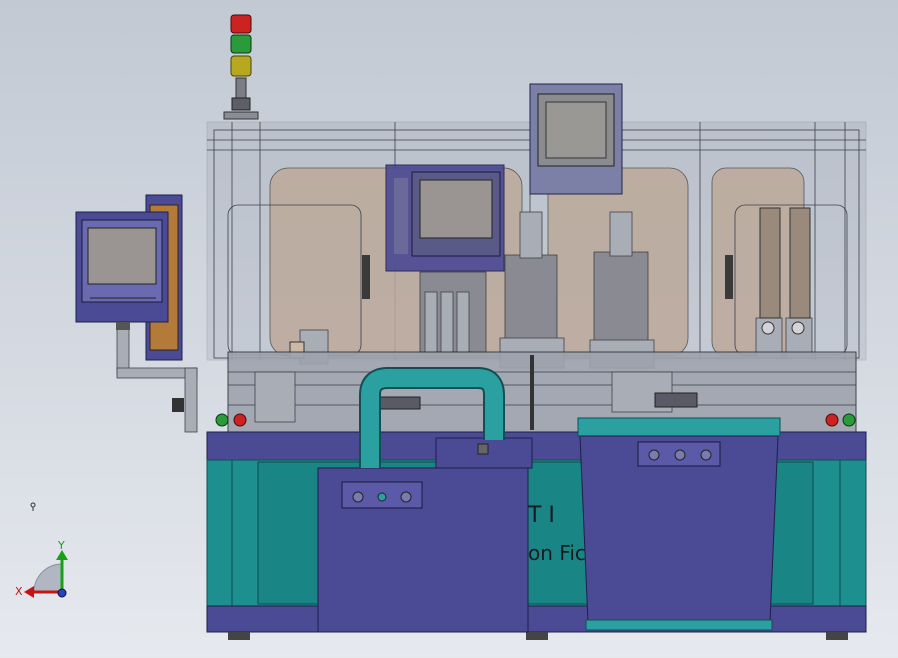 This screenshot has height=658, width=898. What do you see at coordinates (222, 420) in the screenshot?
I see `left-green-button` at bounding box center [222, 420].